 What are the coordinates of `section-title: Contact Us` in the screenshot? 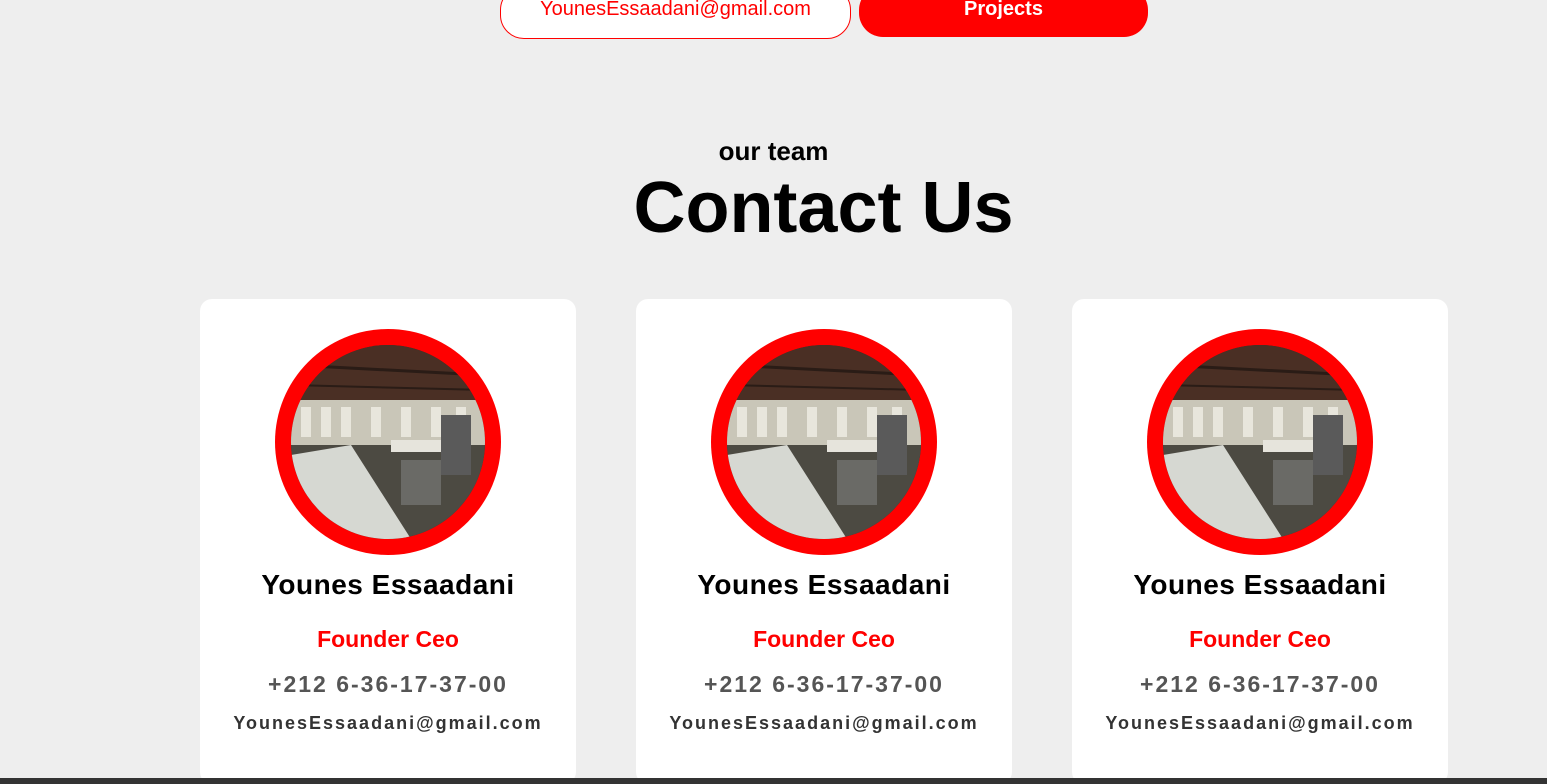 It's located at (823, 208).